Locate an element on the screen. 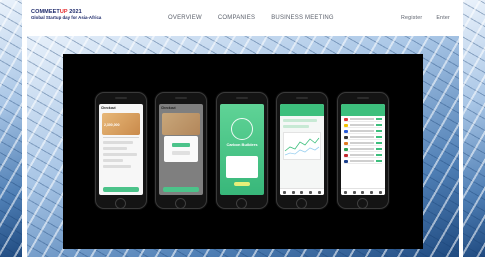 This screenshot has width=485, height=257. nav-companies: COMPANIES is located at coordinates (236, 18).